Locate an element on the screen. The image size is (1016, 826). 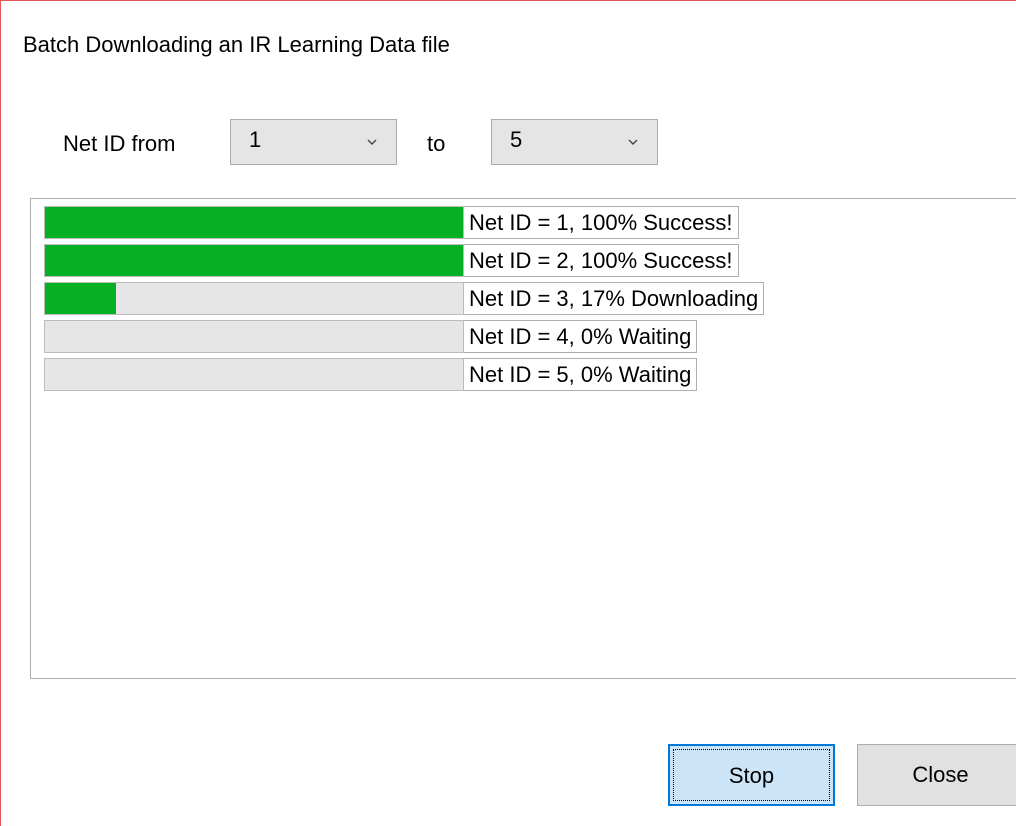
download-row: Net ID = 2, 100% Success! is located at coordinates (404, 260).